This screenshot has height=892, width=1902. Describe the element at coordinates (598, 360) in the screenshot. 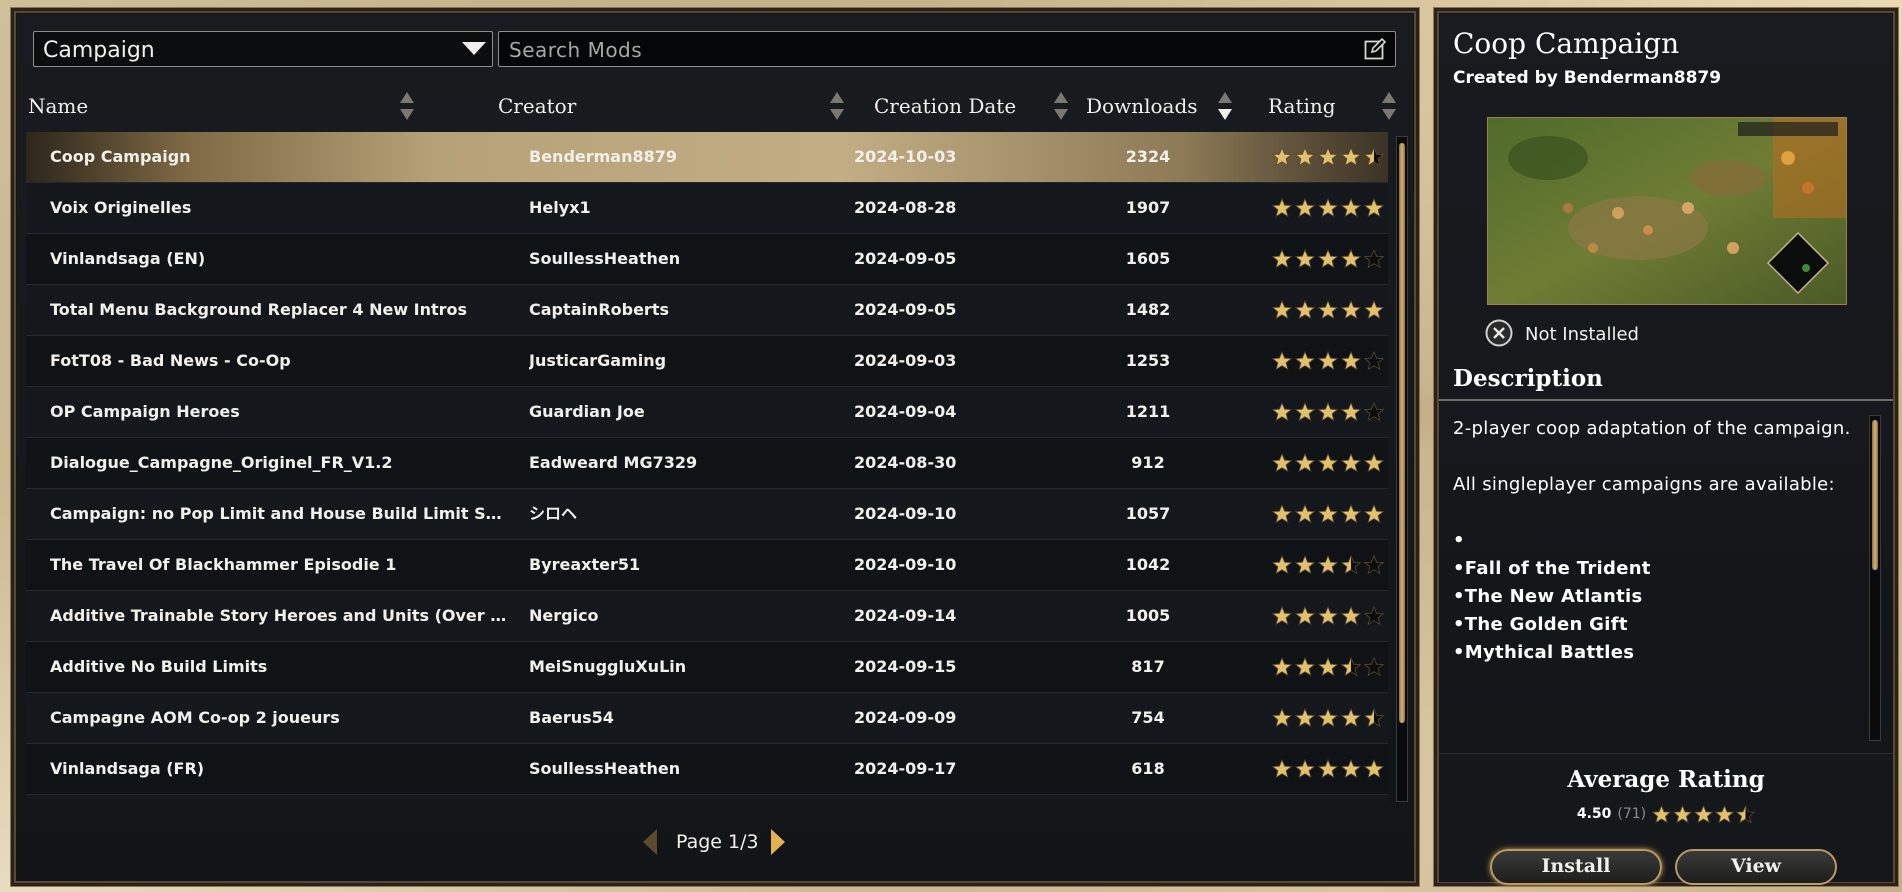

I see `mod-creator-cell: JusticarGaming` at that location.